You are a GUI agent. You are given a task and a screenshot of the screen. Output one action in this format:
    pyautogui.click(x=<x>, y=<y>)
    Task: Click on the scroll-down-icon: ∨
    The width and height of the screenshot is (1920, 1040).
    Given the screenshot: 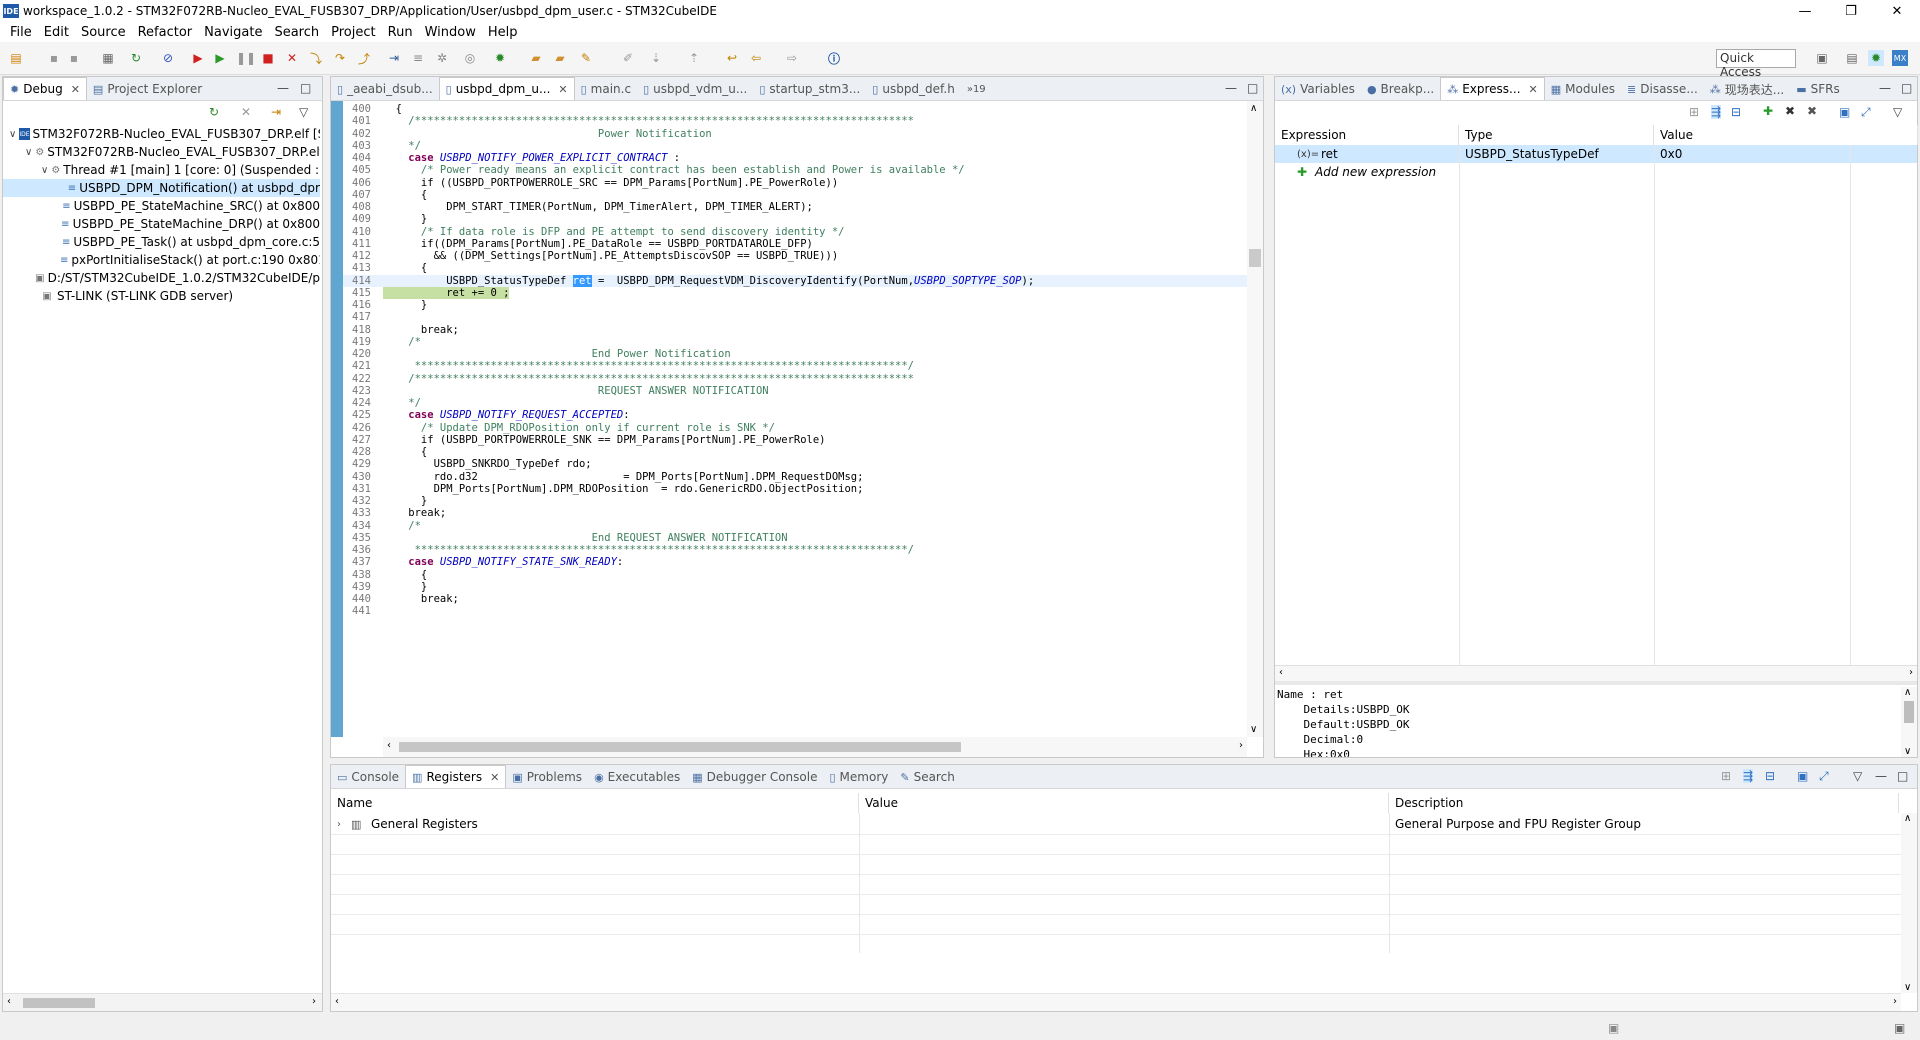 What is the action you would take?
    pyautogui.click(x=1907, y=751)
    